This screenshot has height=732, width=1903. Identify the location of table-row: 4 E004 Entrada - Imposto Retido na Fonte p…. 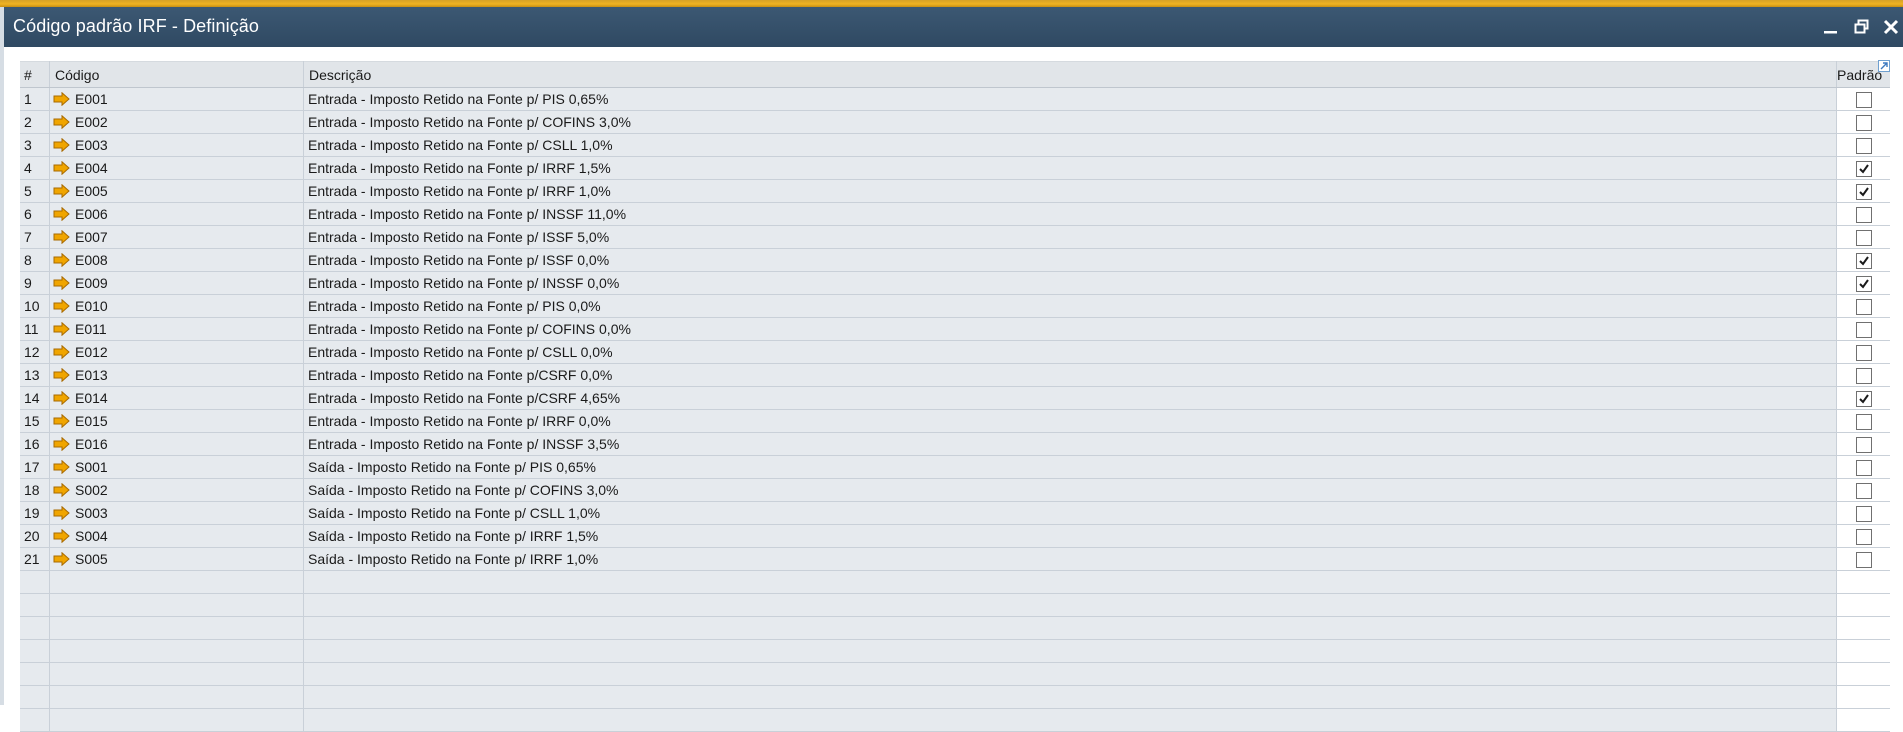
(955, 168).